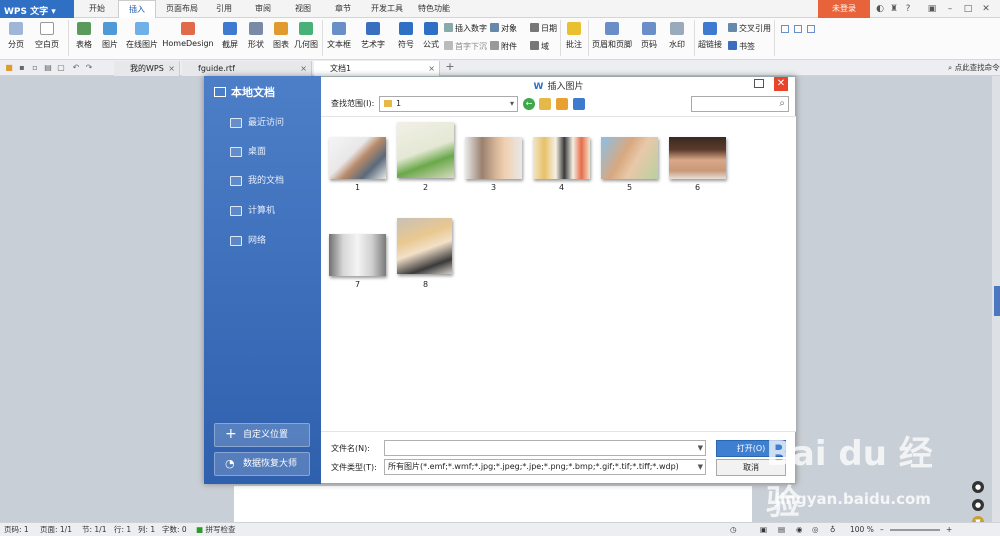 Image resolution: width=1000 pixels, height=536 pixels. What do you see at coordinates (781, 529) in the screenshot?
I see `view-read-icon: ▤` at bounding box center [781, 529].